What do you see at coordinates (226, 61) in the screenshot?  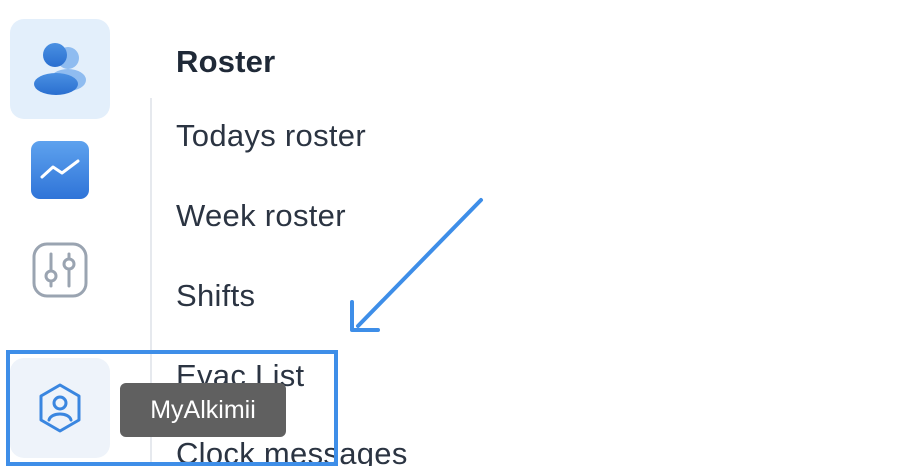 I see `menu-title: Roster` at bounding box center [226, 61].